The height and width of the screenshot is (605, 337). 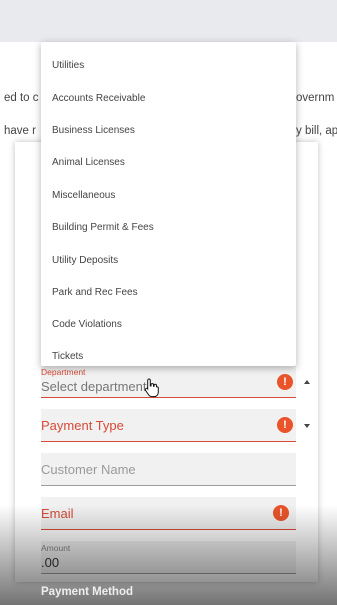 What do you see at coordinates (285, 382) in the screenshot?
I see `department-error-icon: !` at bounding box center [285, 382].